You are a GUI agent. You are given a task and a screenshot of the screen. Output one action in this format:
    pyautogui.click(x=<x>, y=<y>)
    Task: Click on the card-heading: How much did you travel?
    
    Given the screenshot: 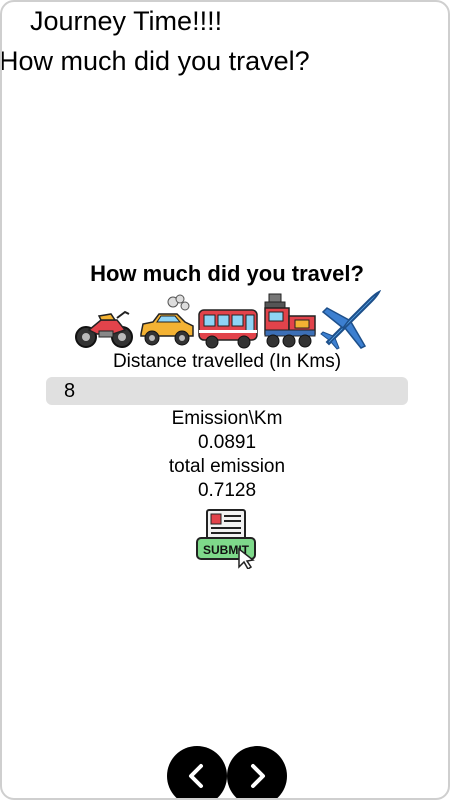 What is the action you would take?
    pyautogui.click(x=227, y=273)
    